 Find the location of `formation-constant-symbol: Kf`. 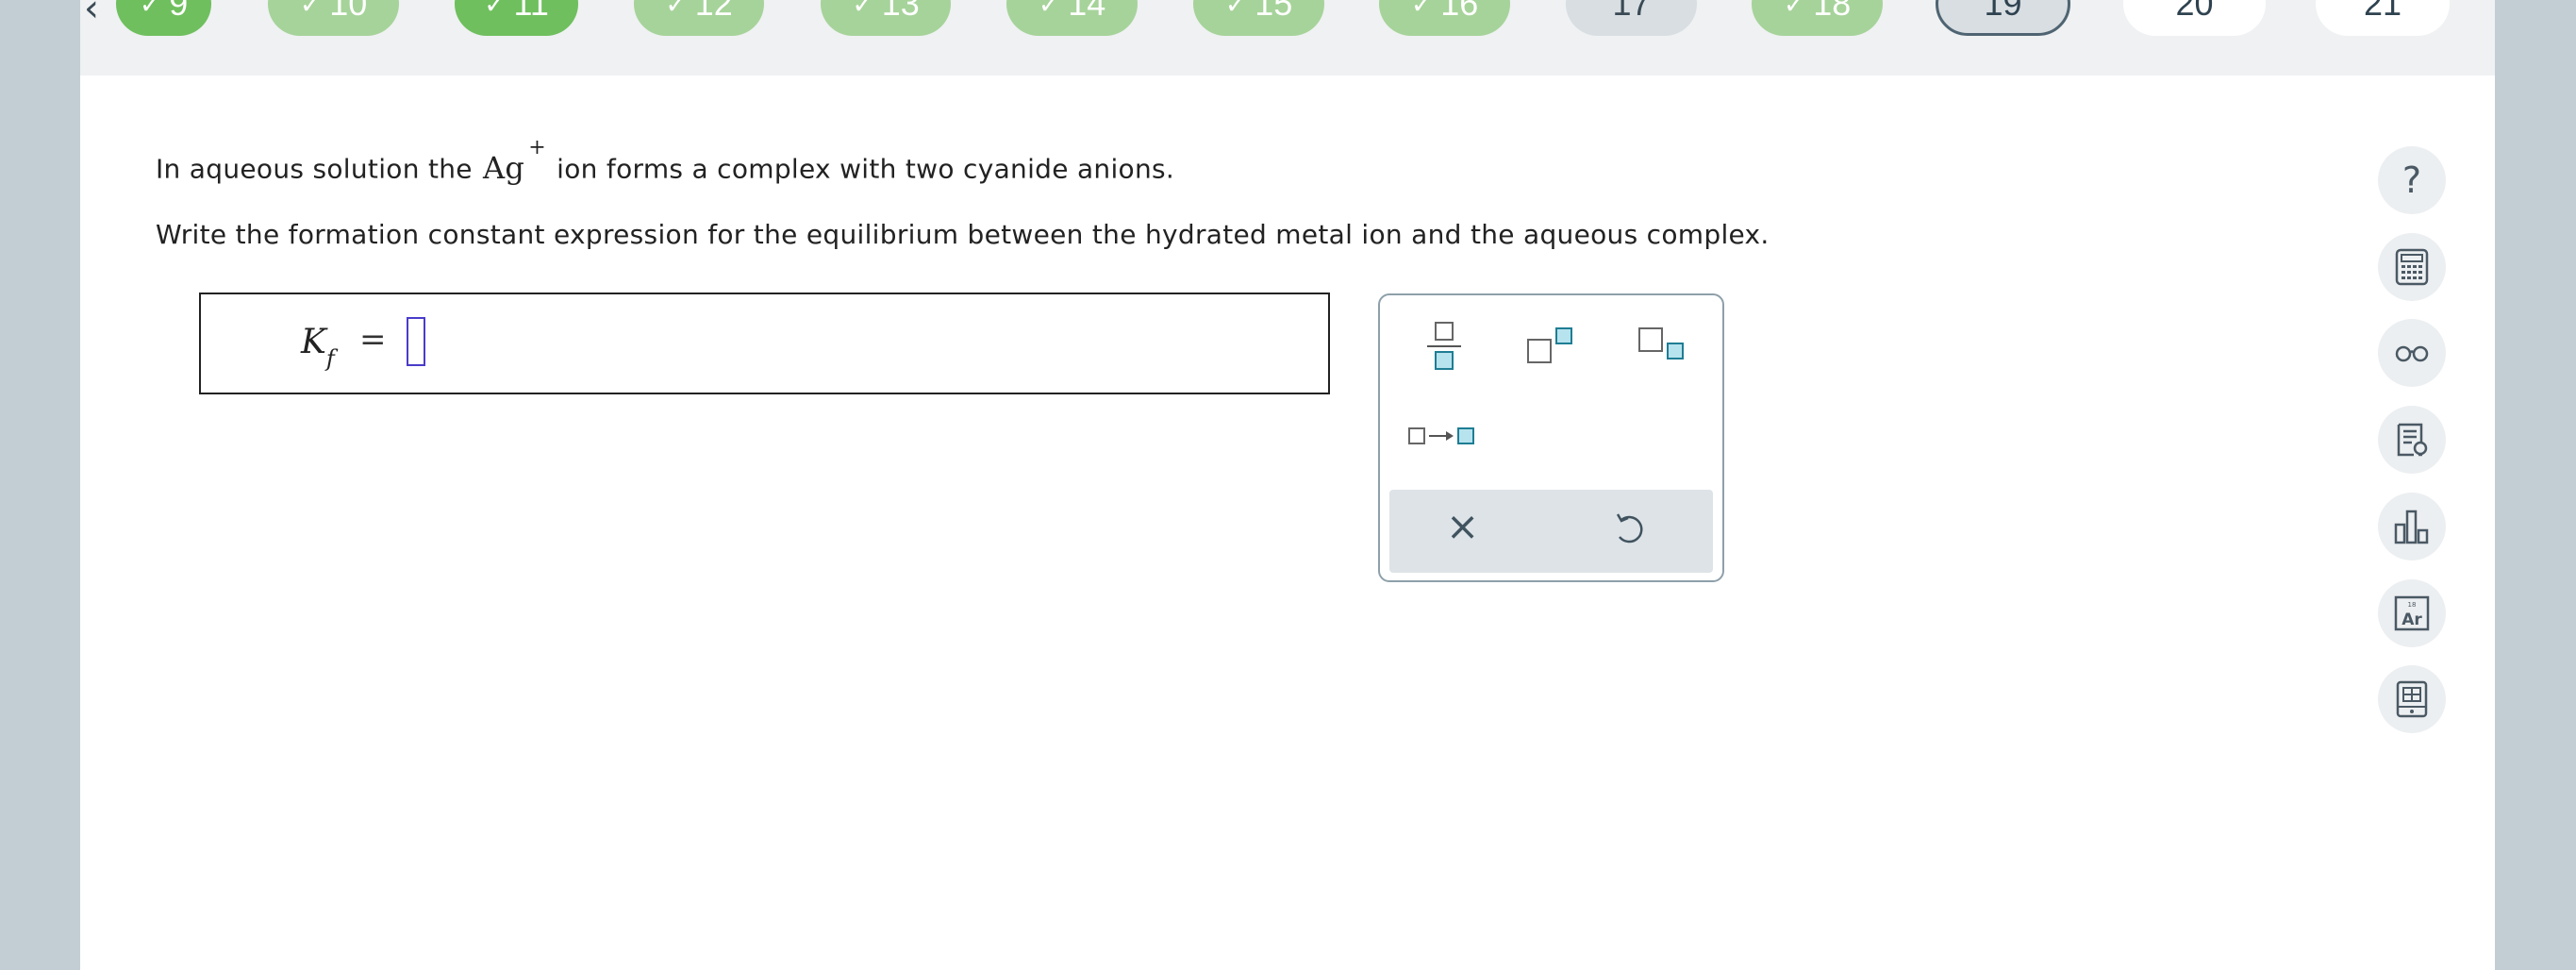

formation-constant-symbol: Kf is located at coordinates (318, 347).